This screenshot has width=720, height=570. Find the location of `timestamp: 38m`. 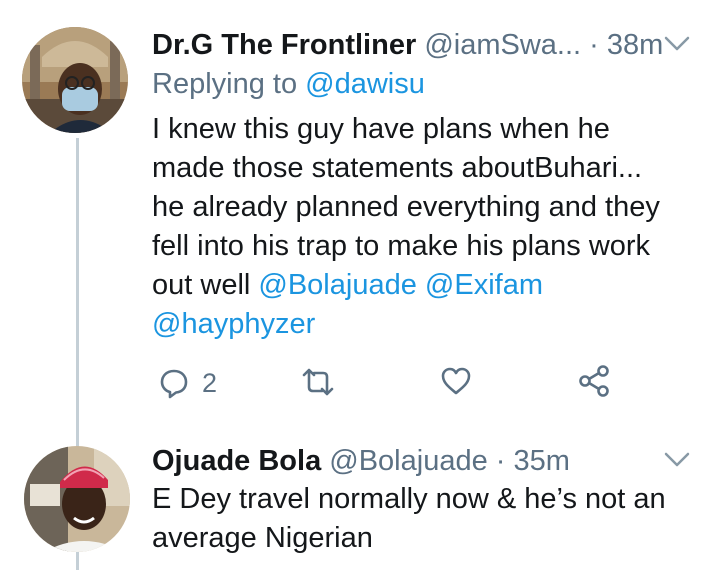

timestamp: 38m is located at coordinates (635, 45).